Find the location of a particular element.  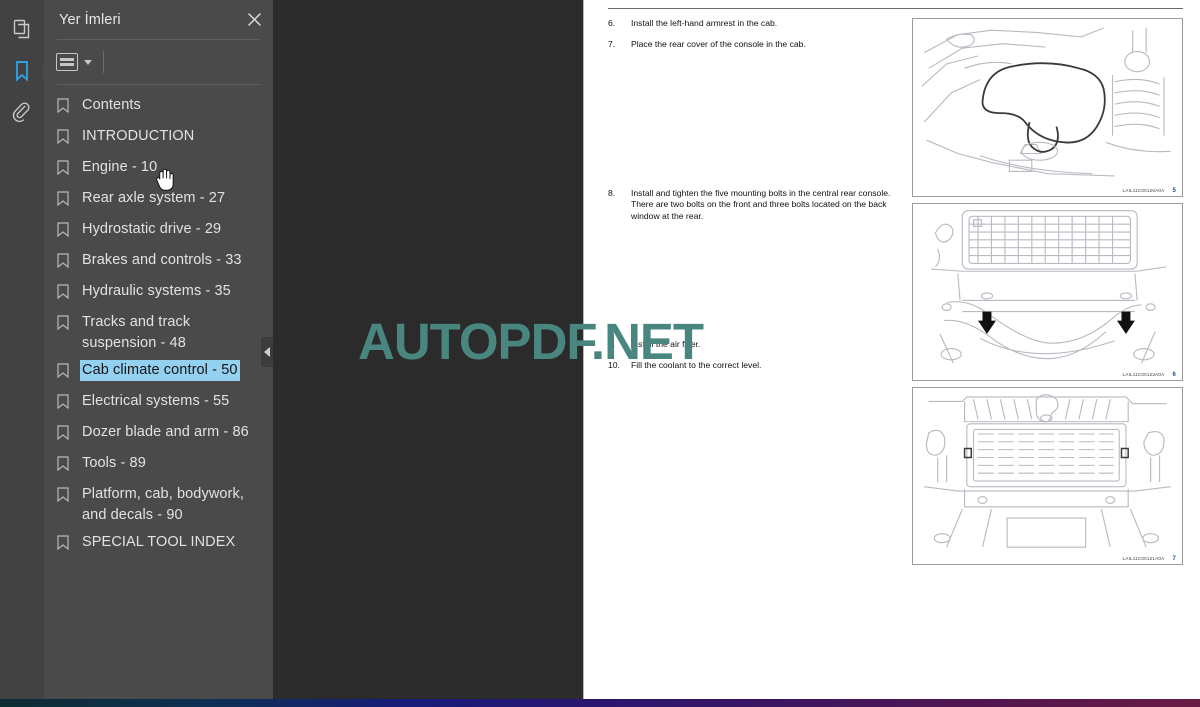

figure-5-illustration is located at coordinates (1046, 102).